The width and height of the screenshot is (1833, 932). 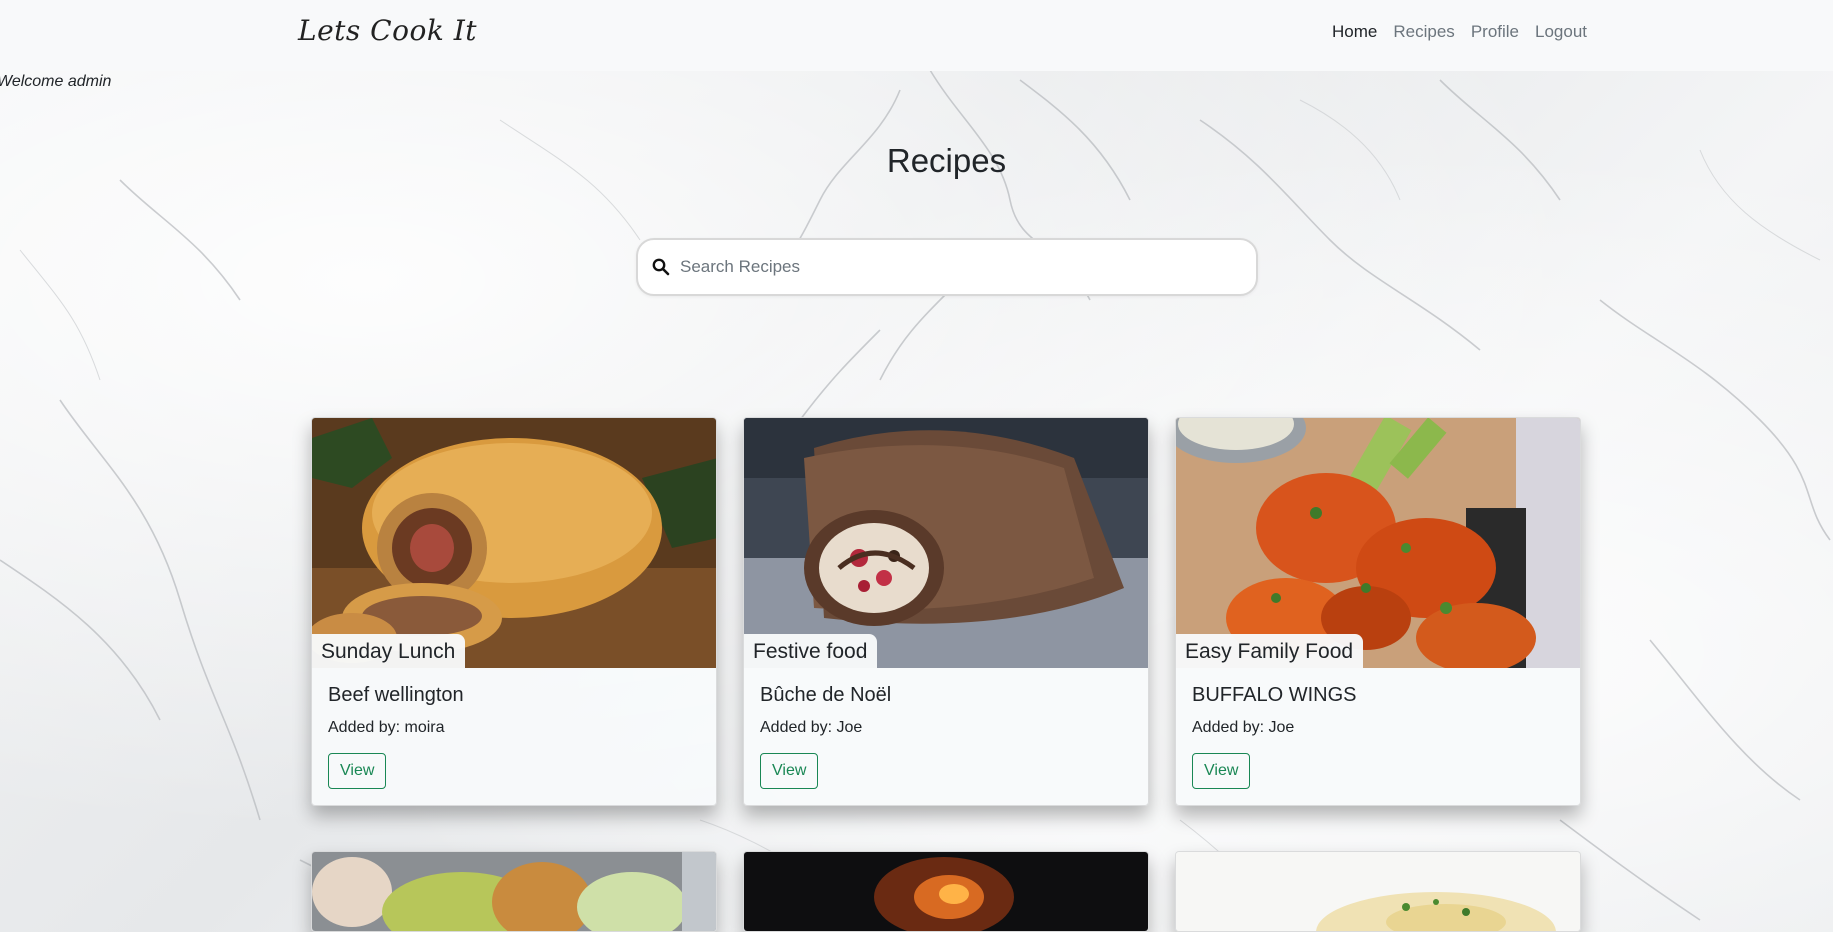 What do you see at coordinates (661, 267) in the screenshot?
I see `search-icon` at bounding box center [661, 267].